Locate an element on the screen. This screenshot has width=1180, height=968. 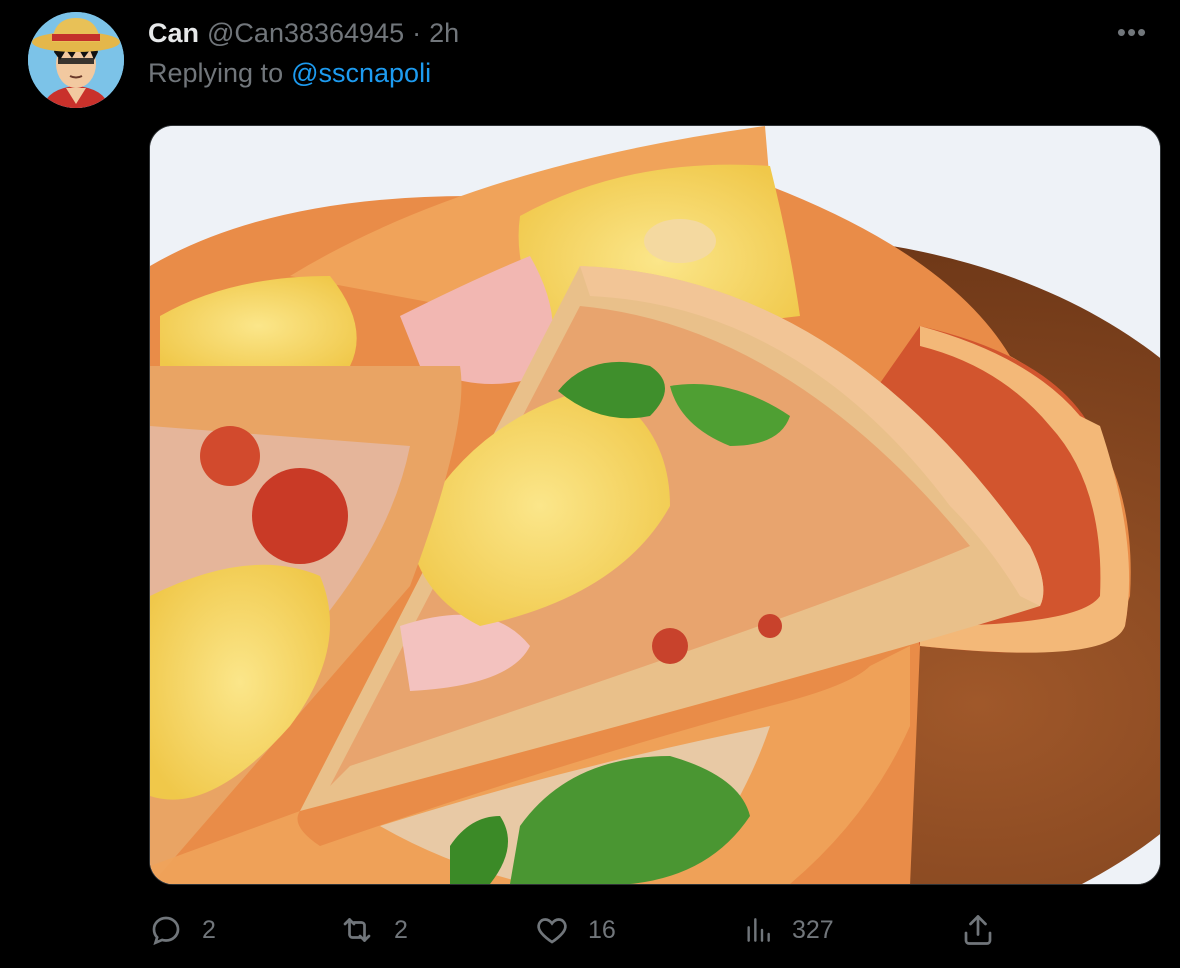
views-button: 327 is located at coordinates (788, 930).